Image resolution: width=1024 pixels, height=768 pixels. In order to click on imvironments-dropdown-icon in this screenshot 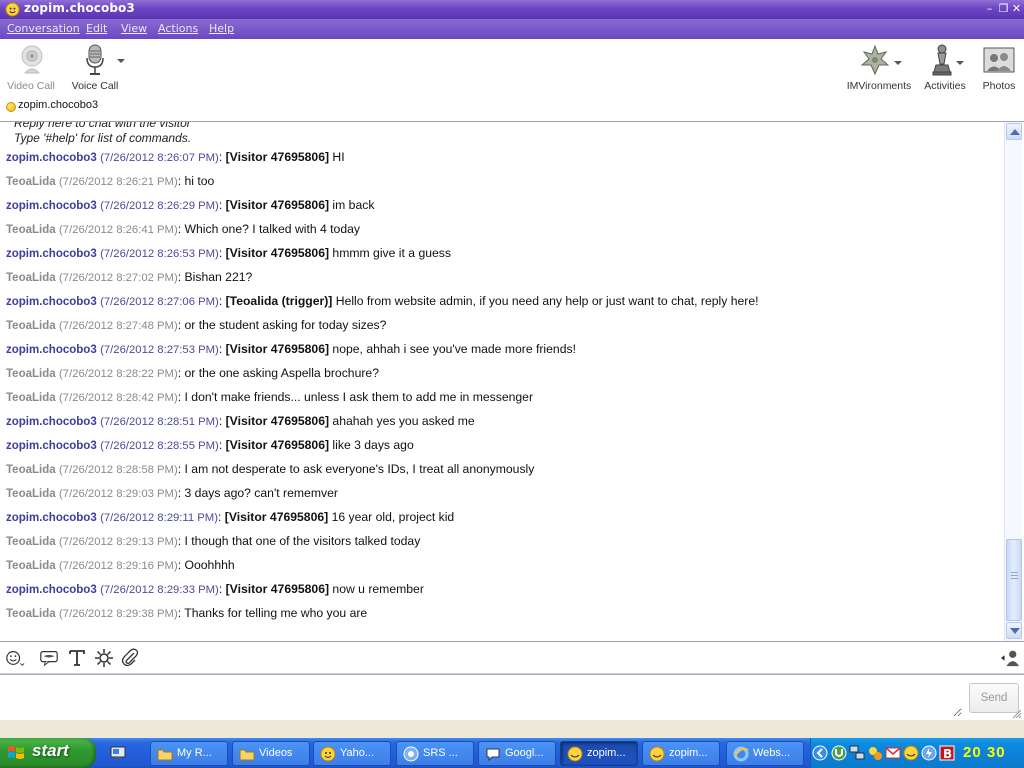, I will do `click(898, 63)`.